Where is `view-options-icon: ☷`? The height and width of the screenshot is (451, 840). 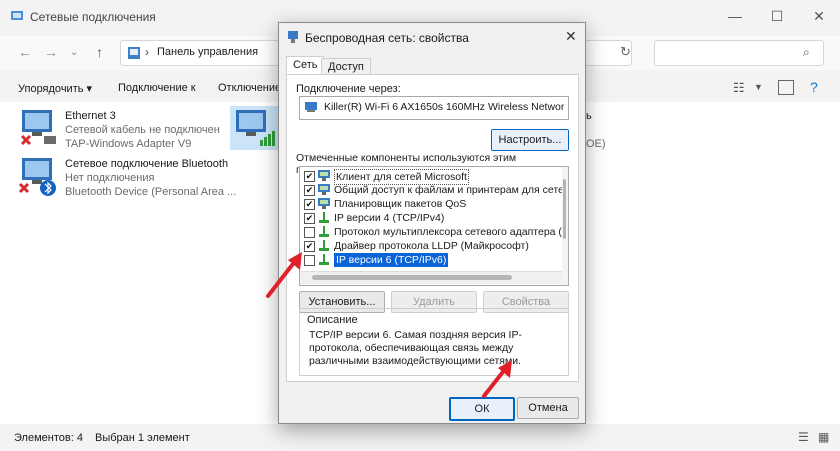 view-options-icon: ☷ is located at coordinates (739, 88).